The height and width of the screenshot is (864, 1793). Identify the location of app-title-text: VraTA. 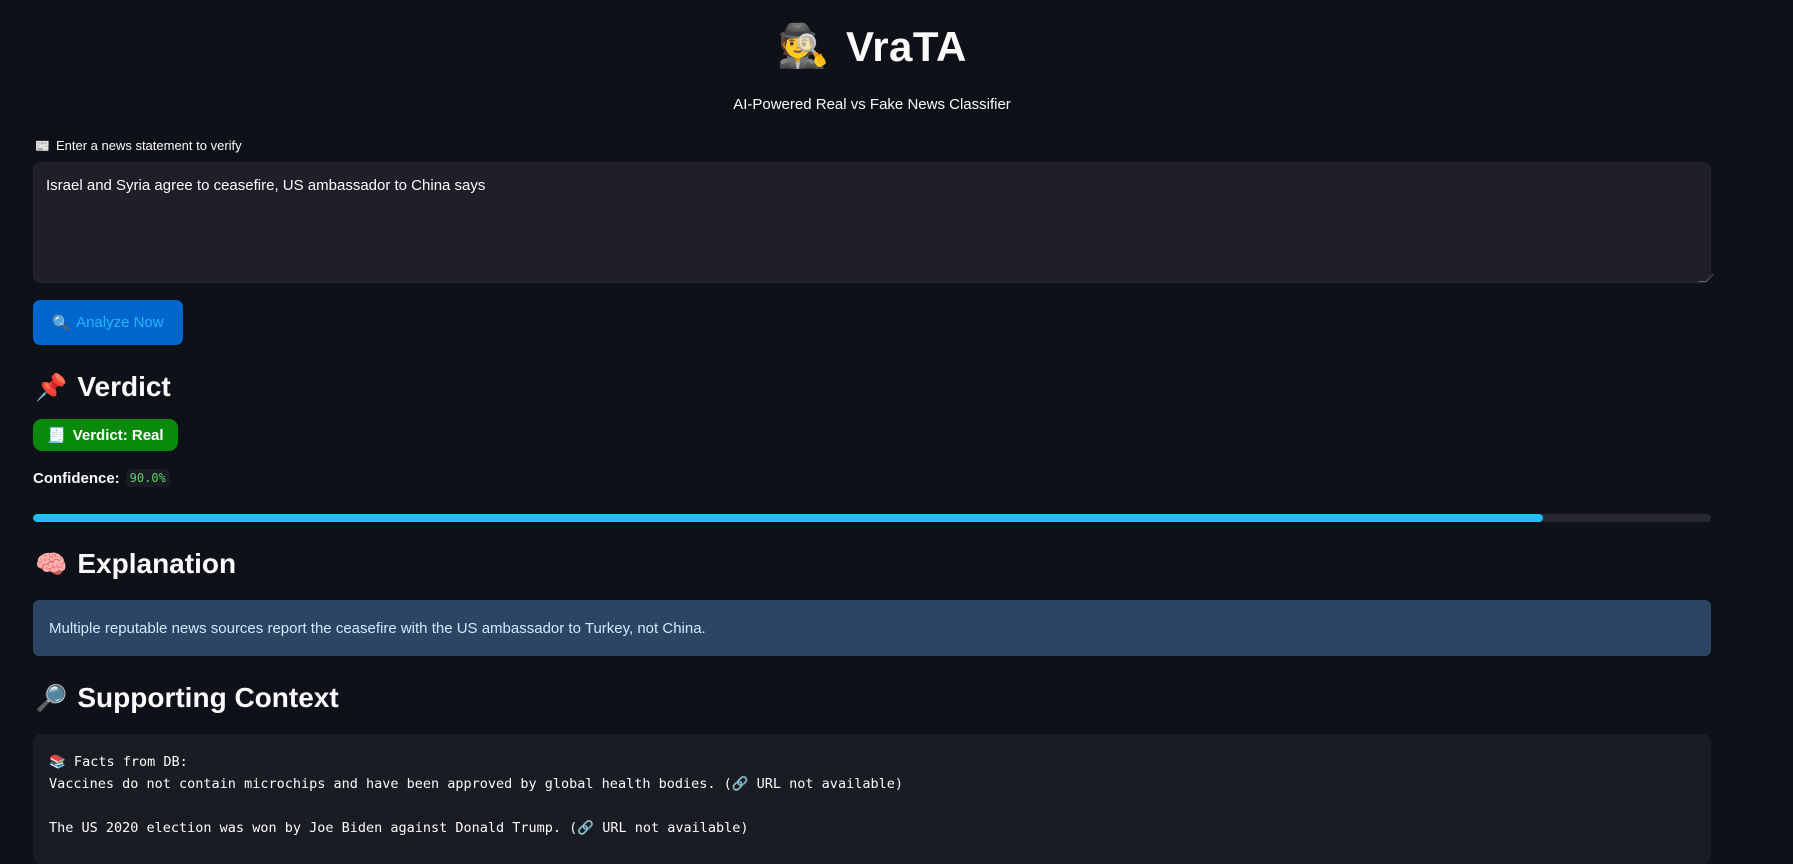
(906, 46).